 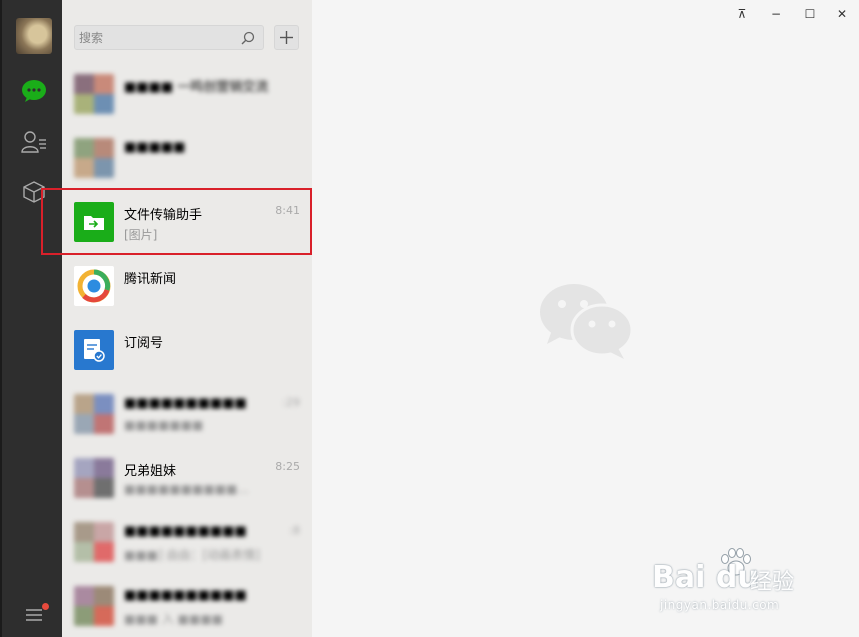 What do you see at coordinates (705, 577) in the screenshot?
I see `watermark-text: Bai du` at bounding box center [705, 577].